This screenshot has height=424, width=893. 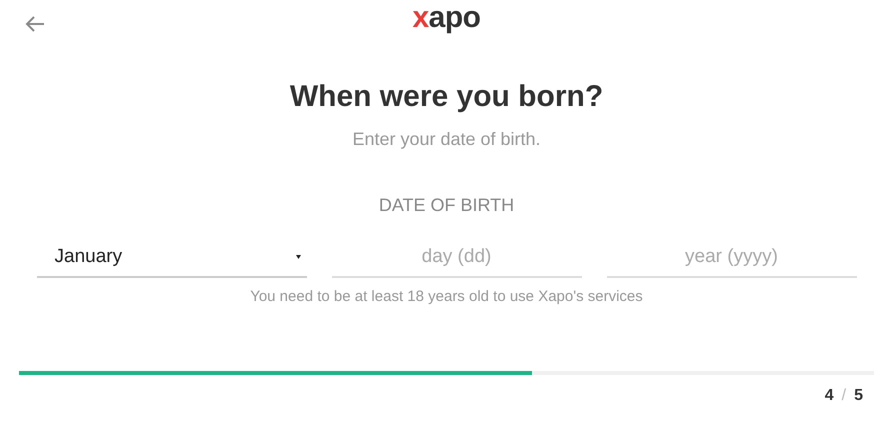 What do you see at coordinates (731, 258) in the screenshot?
I see `year-input: year (yyyy)` at bounding box center [731, 258].